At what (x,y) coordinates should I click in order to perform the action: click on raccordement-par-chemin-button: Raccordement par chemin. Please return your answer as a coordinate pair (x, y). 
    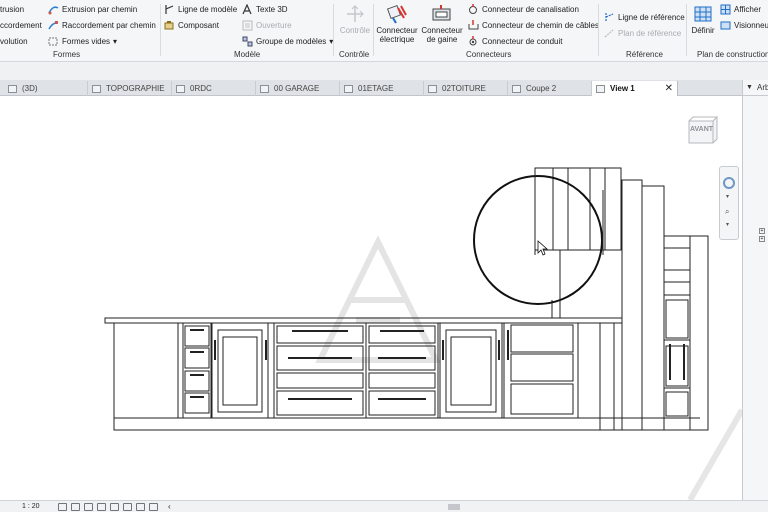
    Looking at the image, I should click on (102, 25).